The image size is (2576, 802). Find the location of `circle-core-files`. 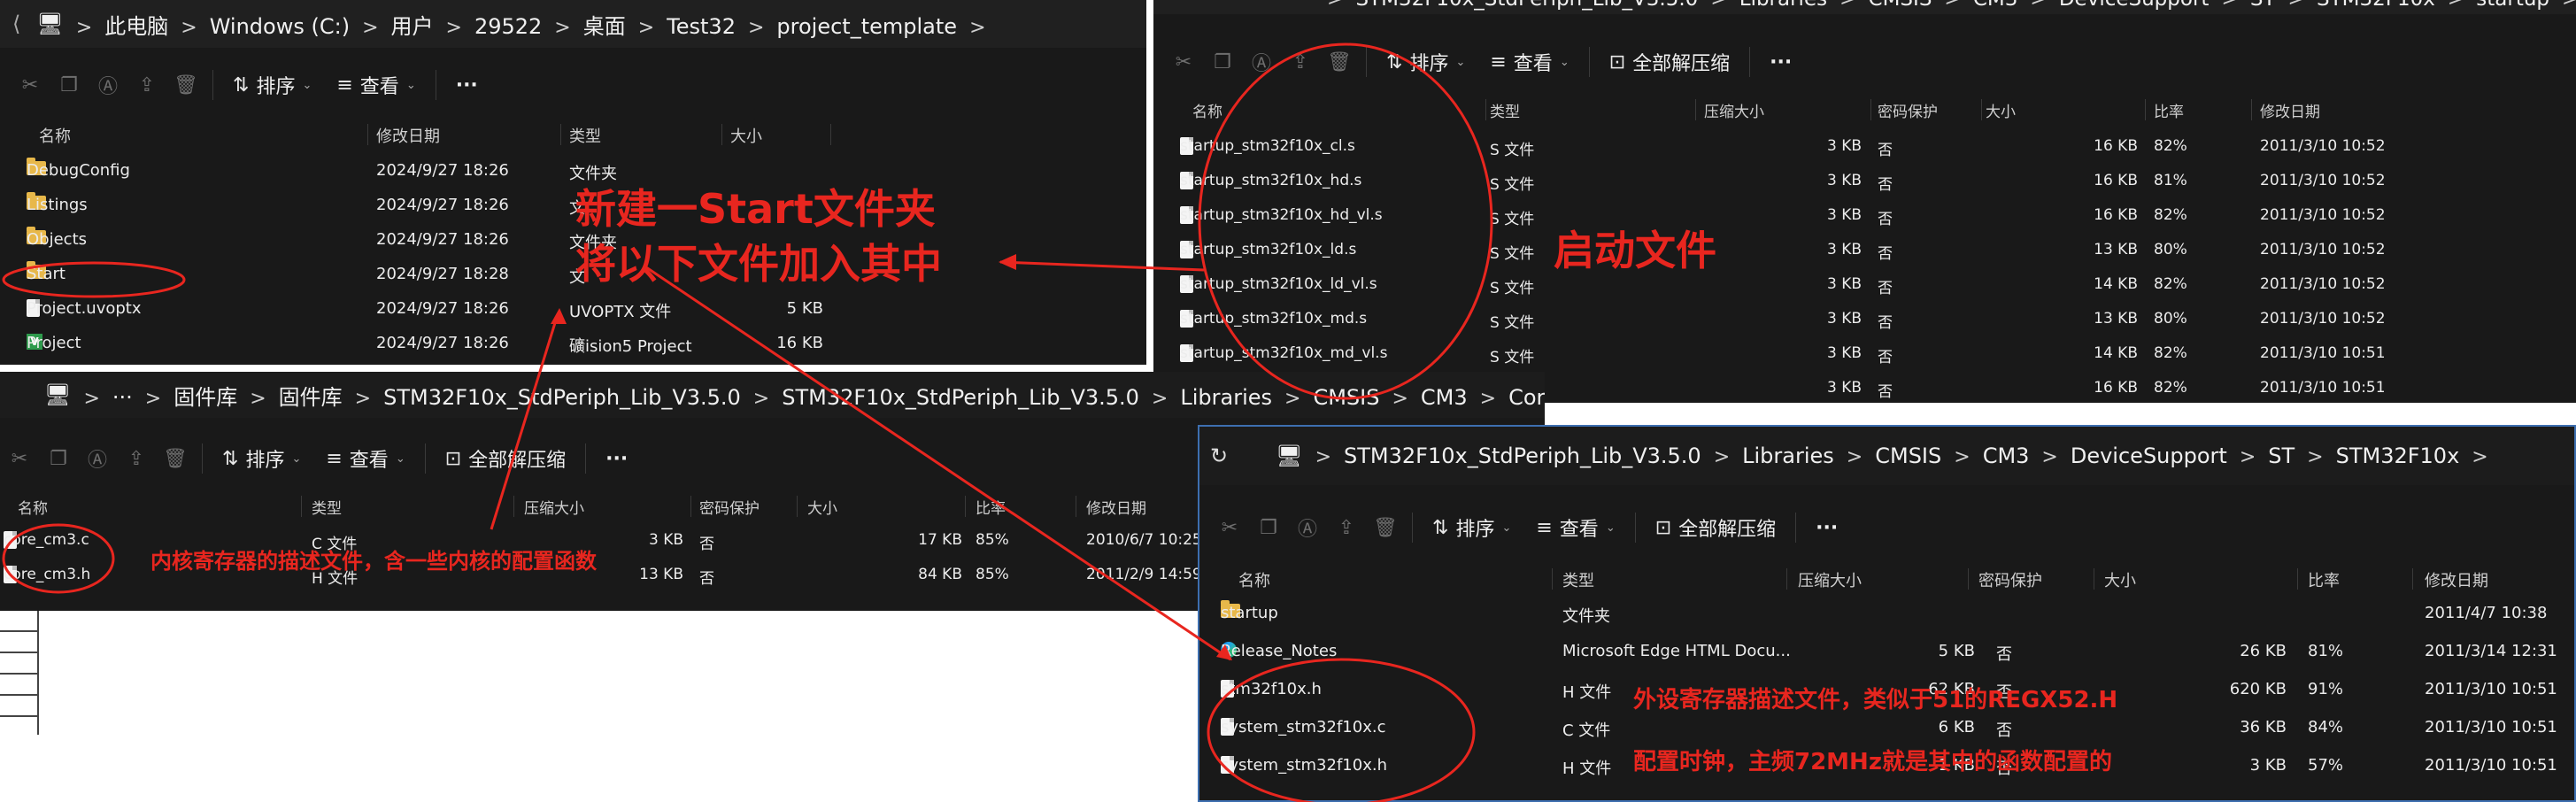

circle-core-files is located at coordinates (58, 558).